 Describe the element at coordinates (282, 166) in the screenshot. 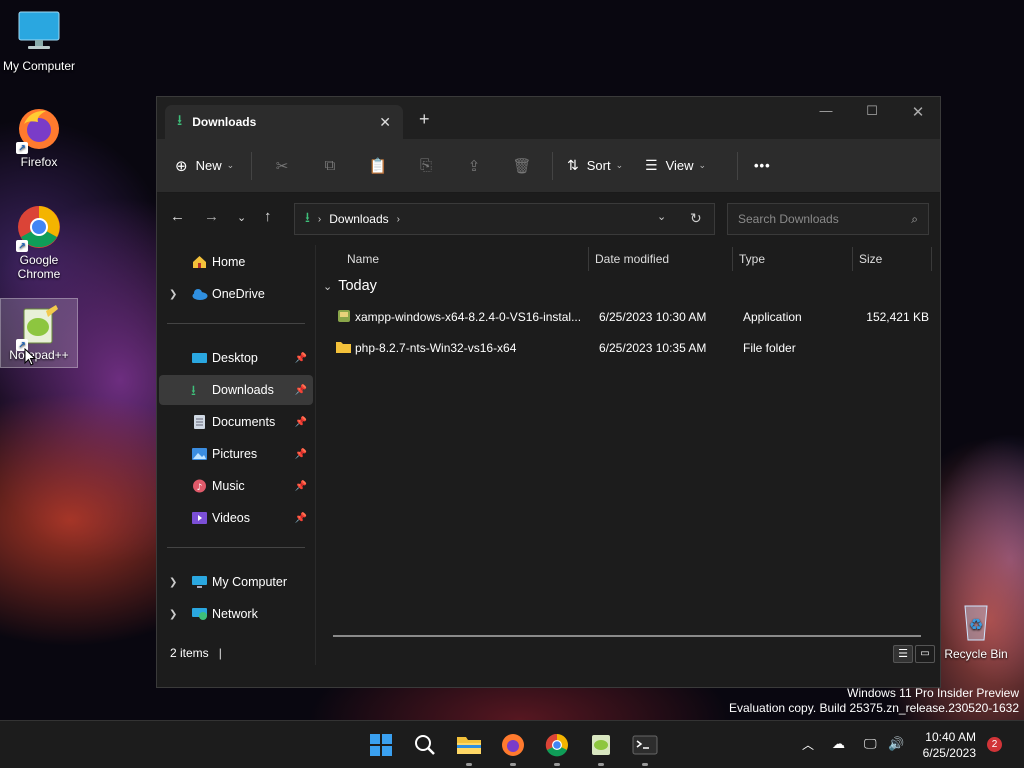

I see `cut-icon: ✂` at that location.